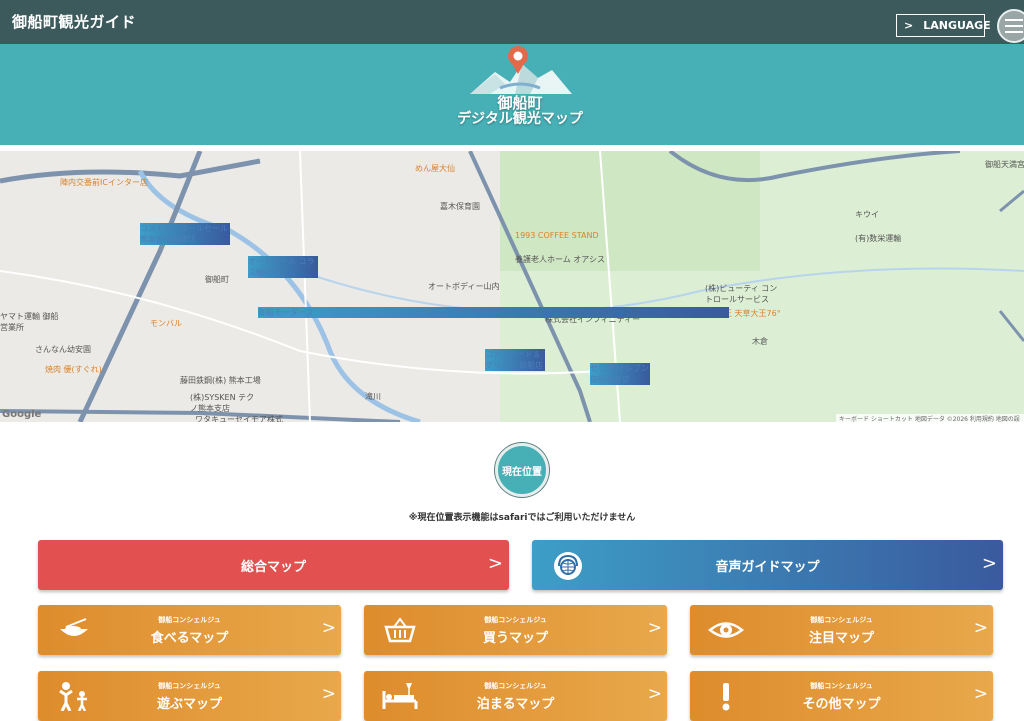 The width and height of the screenshot is (1024, 721). I want to click on card-label: 泊まるマップ, so click(515, 704).